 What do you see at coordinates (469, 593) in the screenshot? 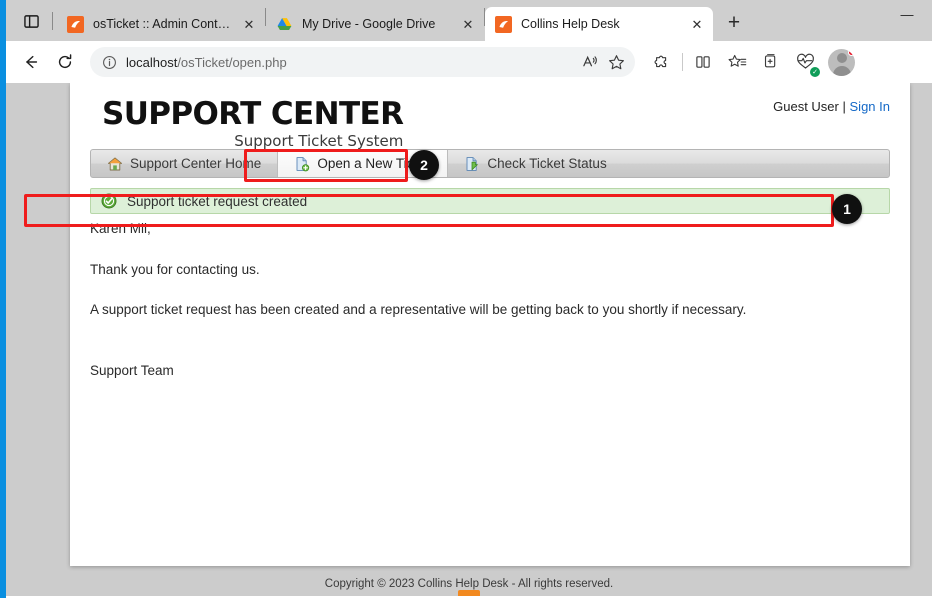
I see `taskbar-peek-indicator` at bounding box center [469, 593].